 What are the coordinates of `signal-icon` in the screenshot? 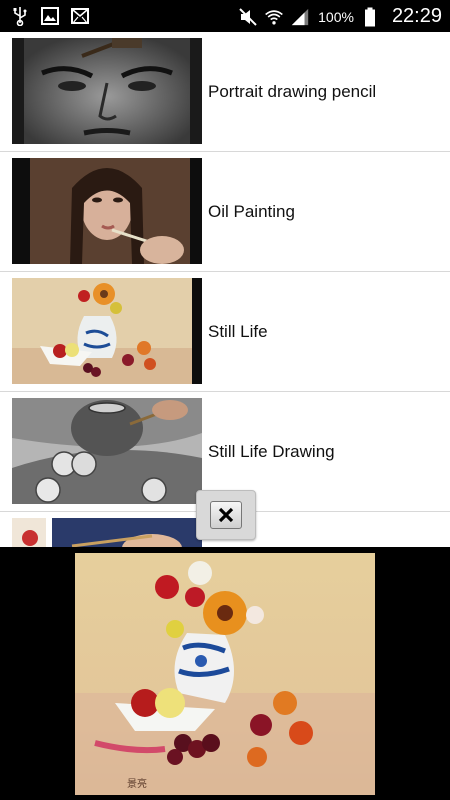 It's located at (300, 17).